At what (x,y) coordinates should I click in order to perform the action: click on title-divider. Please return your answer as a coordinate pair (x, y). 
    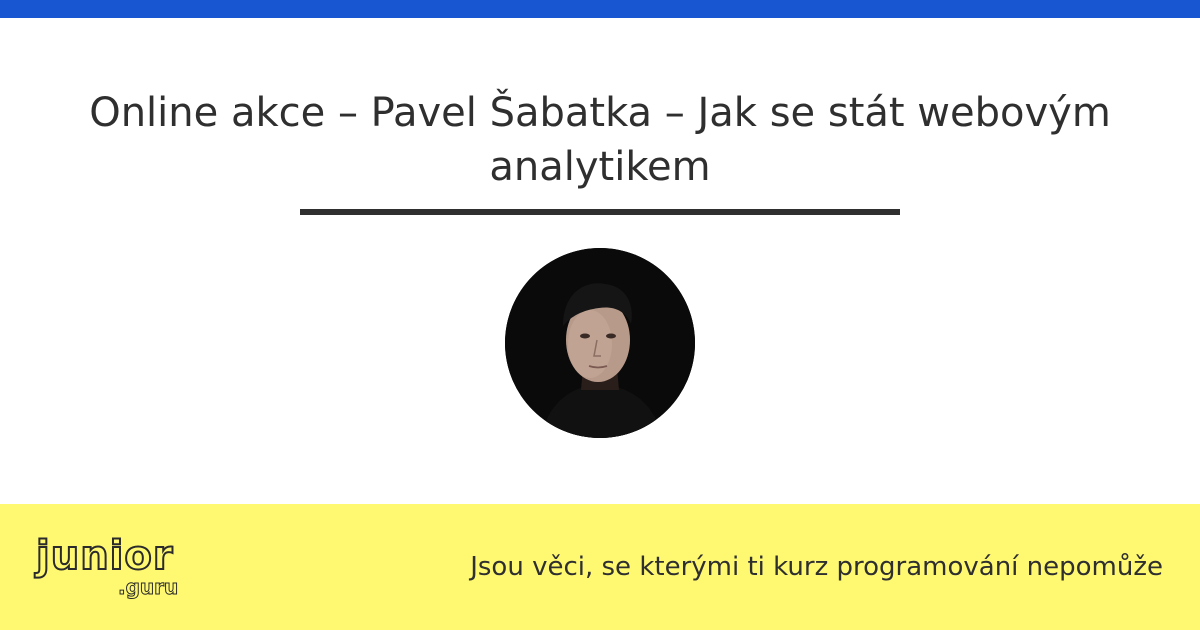
    Looking at the image, I should click on (600, 212).